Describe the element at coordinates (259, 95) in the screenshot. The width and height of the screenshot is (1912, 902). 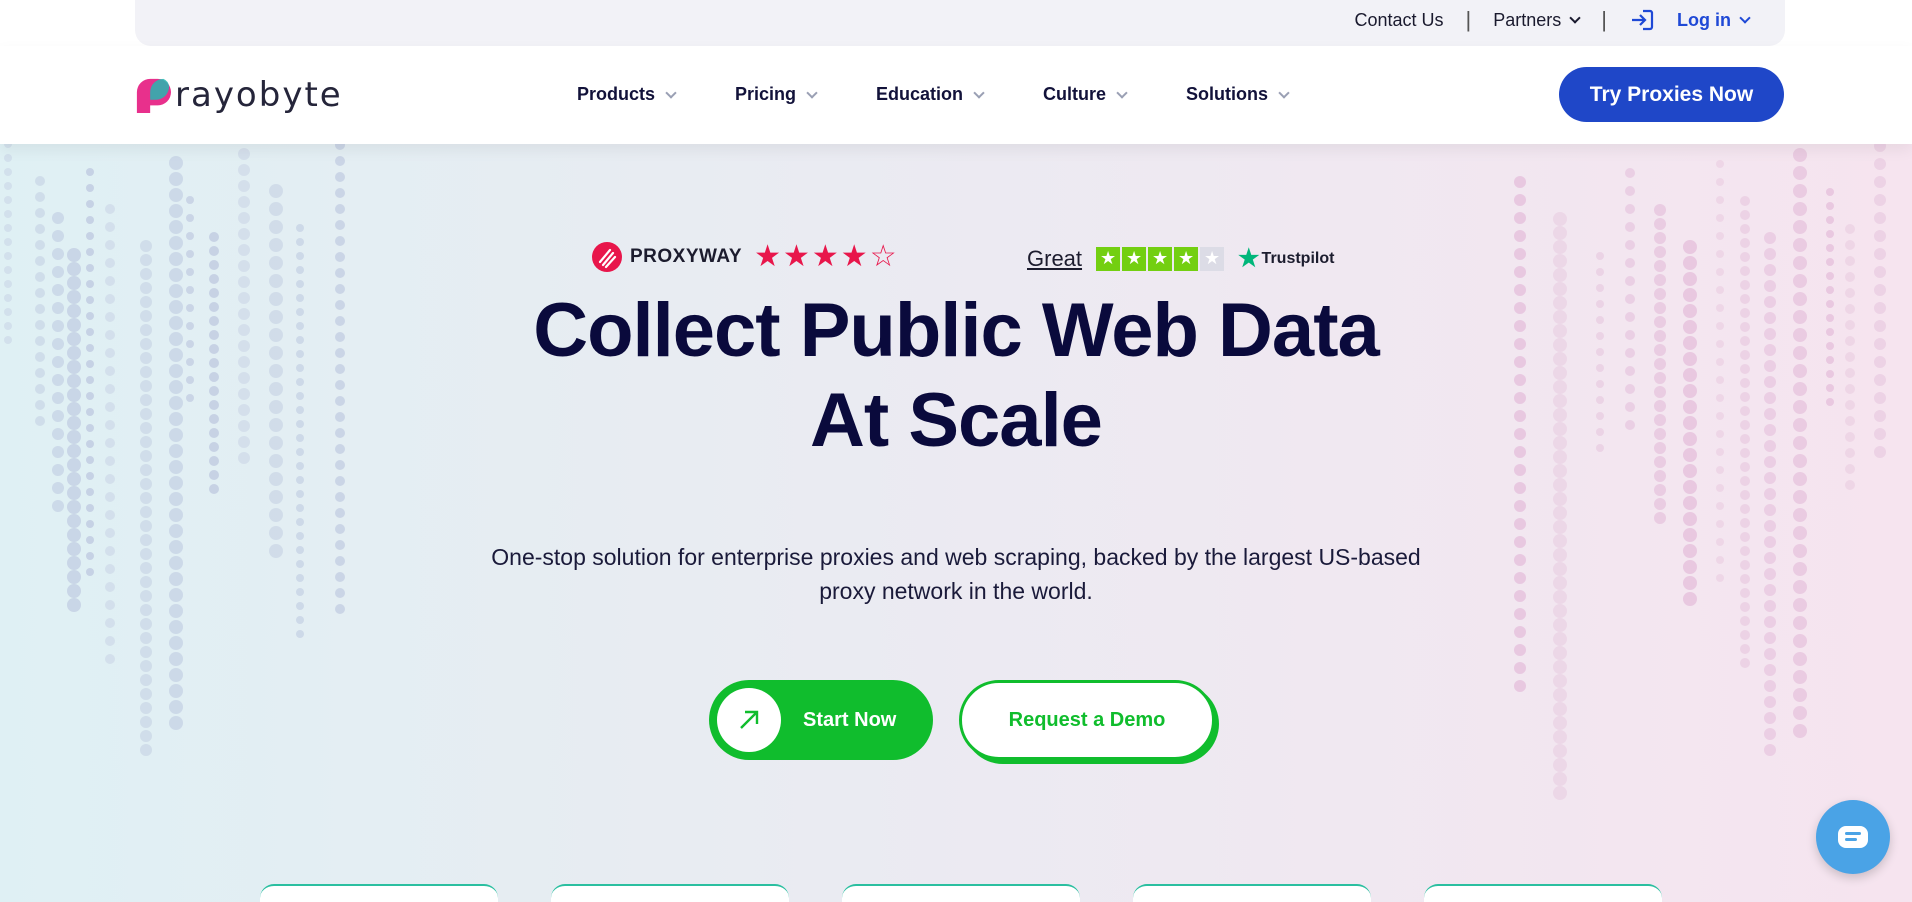
I see `logo-wordmark: rayobyte` at that location.